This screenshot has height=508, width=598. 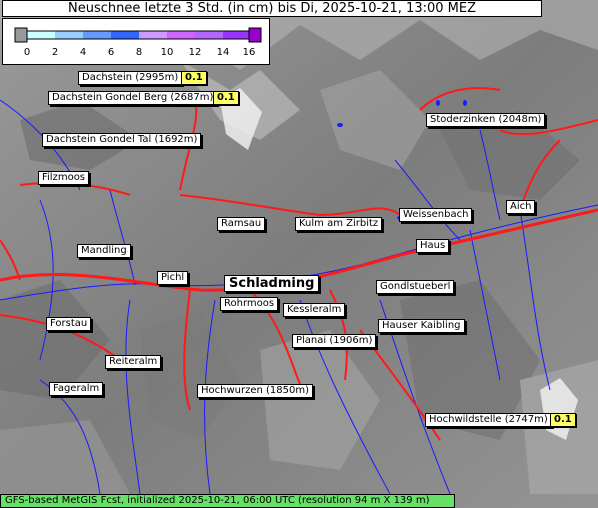 What do you see at coordinates (339, 224) in the screenshot?
I see `place-label-kulm-am-zirbitz: Kulm am Zirbitz` at bounding box center [339, 224].